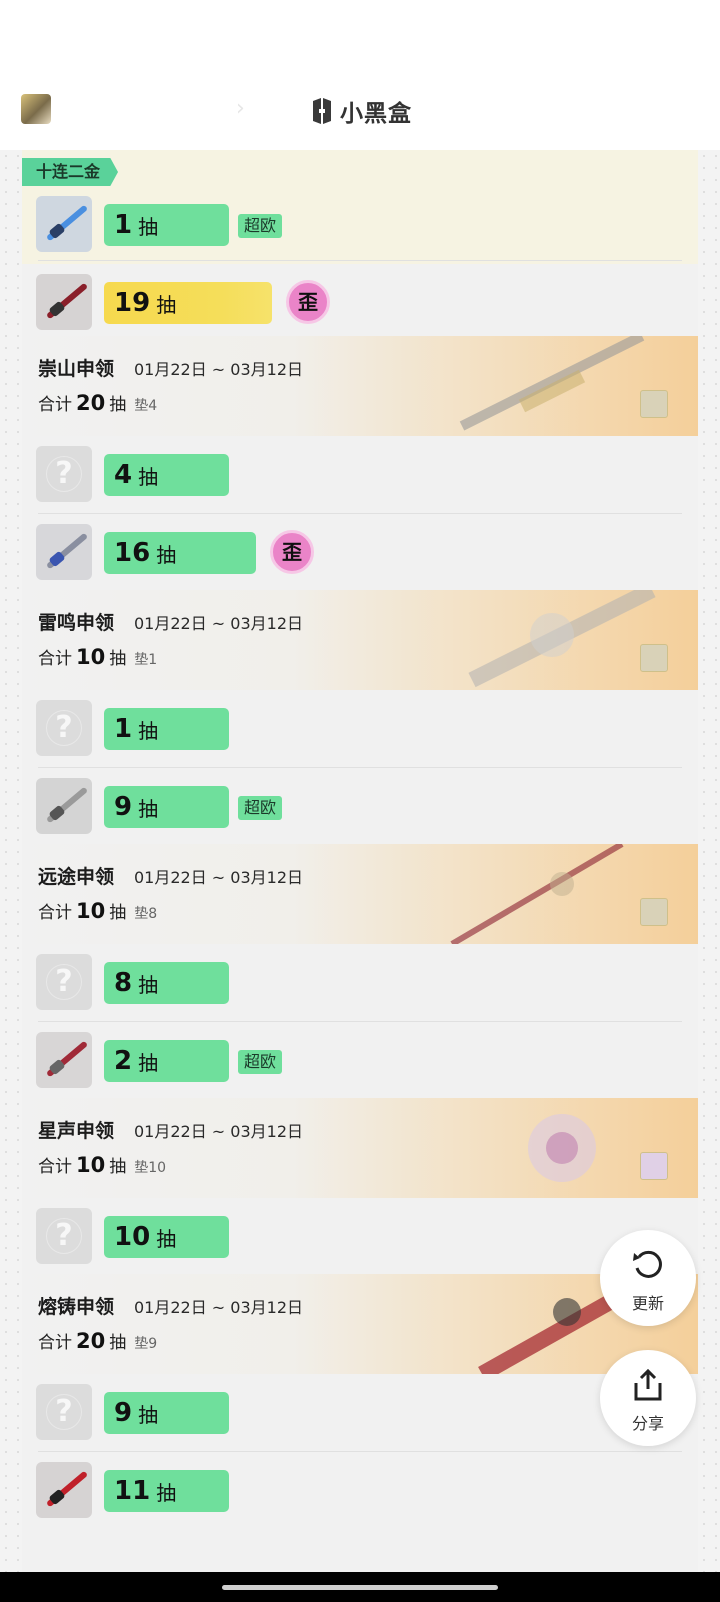  I want to click on chevron-right-icon: ›, so click(240, 108).